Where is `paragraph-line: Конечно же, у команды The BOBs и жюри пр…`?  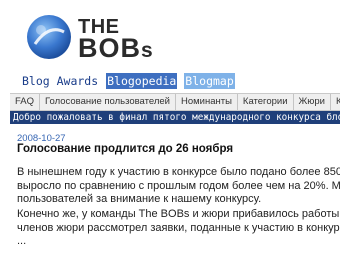 paragraph-line: Конечно же, у команды The BOBs и жюри пр… is located at coordinates (178, 214).